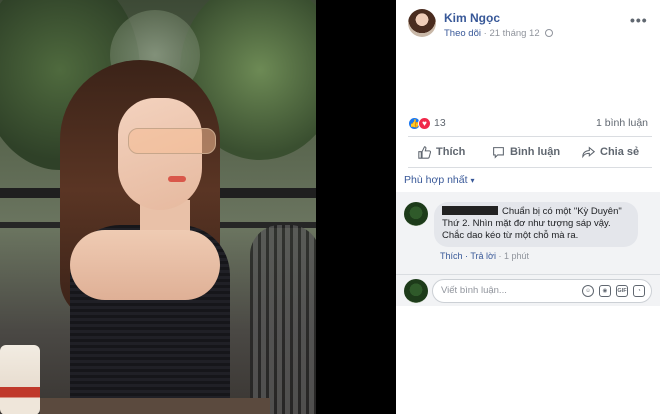 The height and width of the screenshot is (414, 660). What do you see at coordinates (639, 20) in the screenshot?
I see `more-options-icon: •••` at bounding box center [639, 20].